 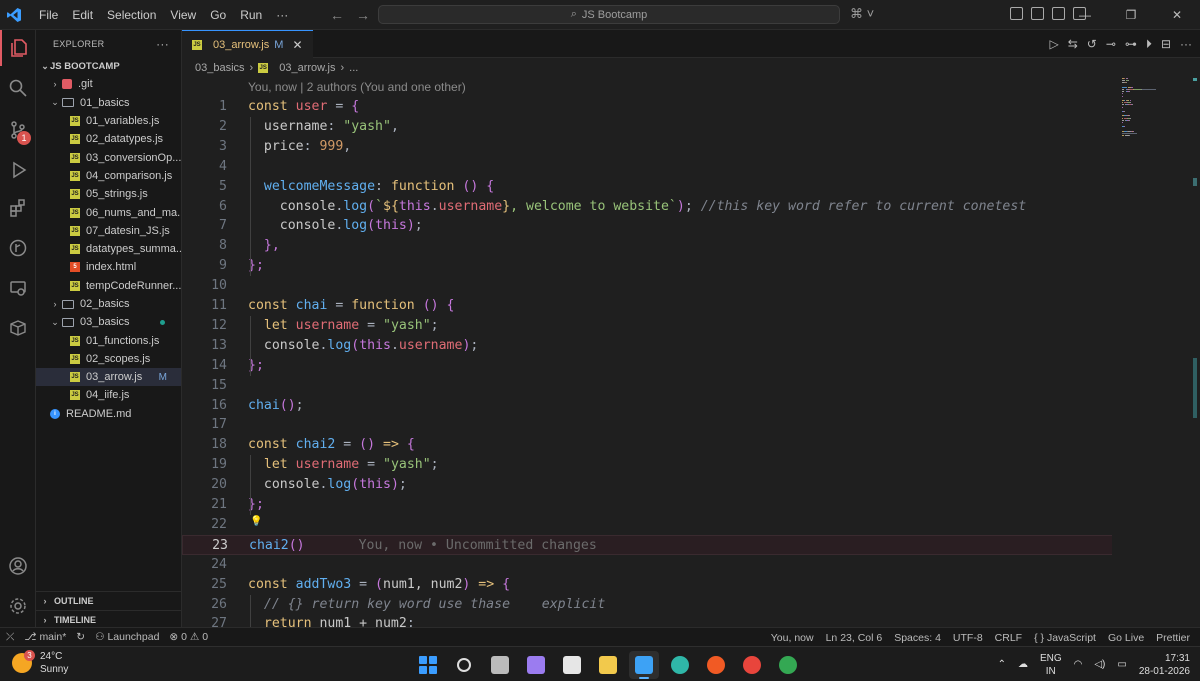 What do you see at coordinates (18, 208) in the screenshot?
I see `extensions-icon` at bounding box center [18, 208].